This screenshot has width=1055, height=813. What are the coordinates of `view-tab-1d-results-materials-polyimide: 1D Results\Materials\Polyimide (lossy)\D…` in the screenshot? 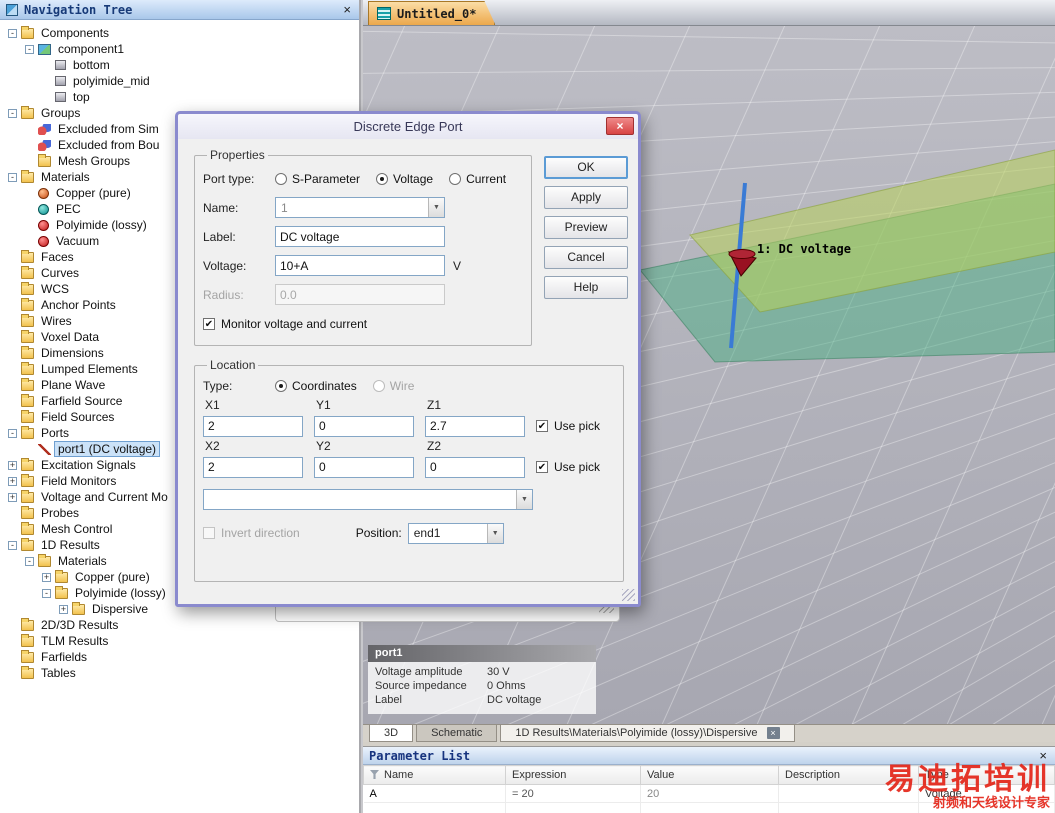 It's located at (647, 733).